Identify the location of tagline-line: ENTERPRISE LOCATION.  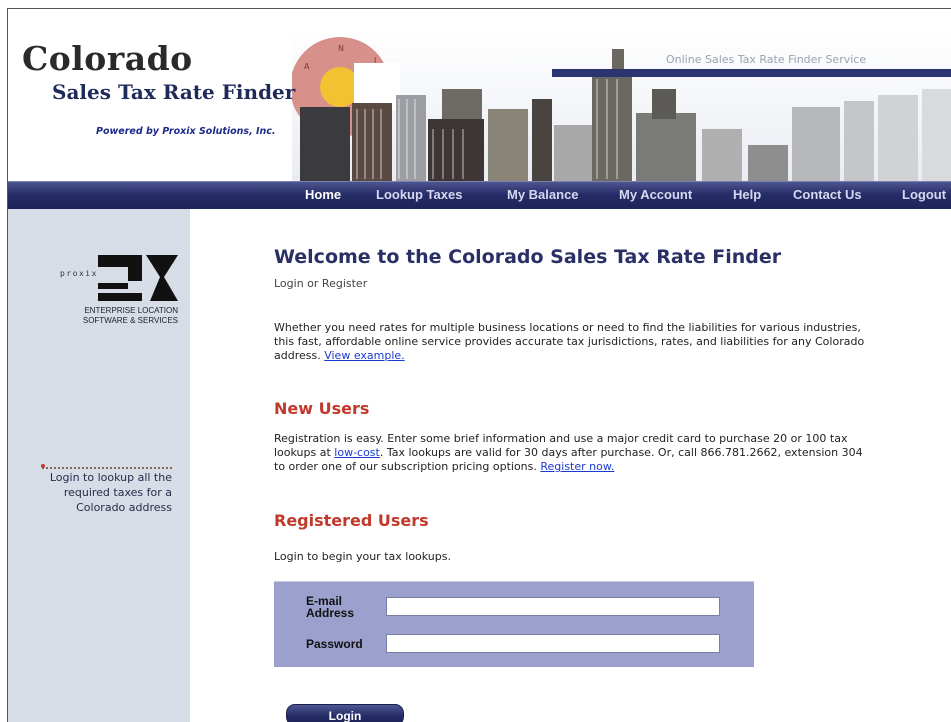
(131, 310).